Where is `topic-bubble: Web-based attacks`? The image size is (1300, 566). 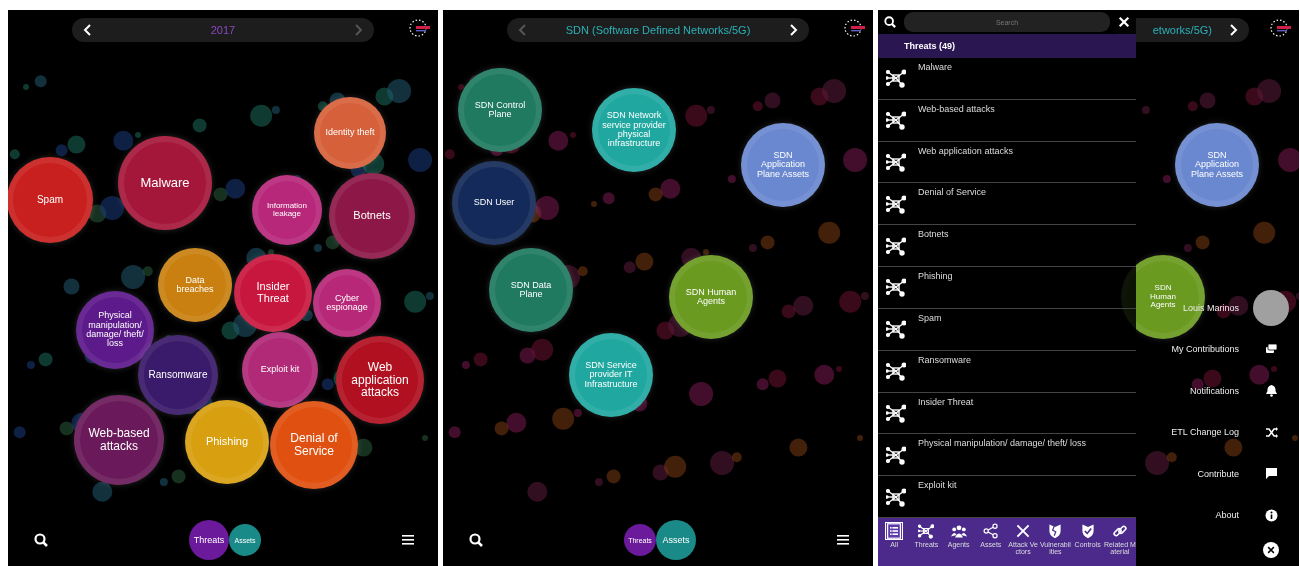 topic-bubble: Web-based attacks is located at coordinates (119, 440).